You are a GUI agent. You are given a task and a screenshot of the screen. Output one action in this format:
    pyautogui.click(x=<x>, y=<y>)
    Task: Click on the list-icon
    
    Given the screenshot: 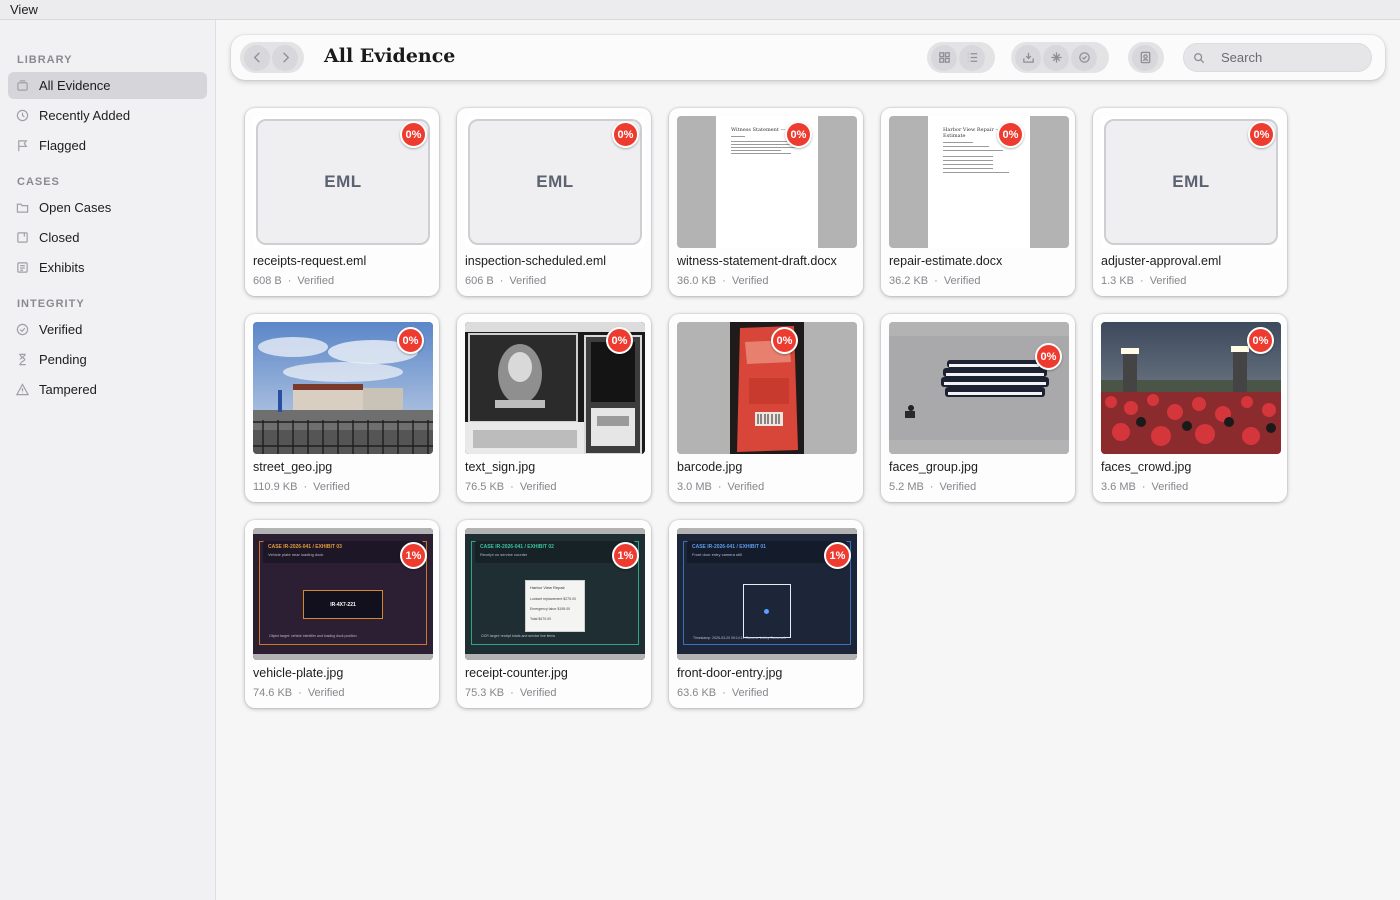 What is the action you would take?
    pyautogui.click(x=972, y=57)
    